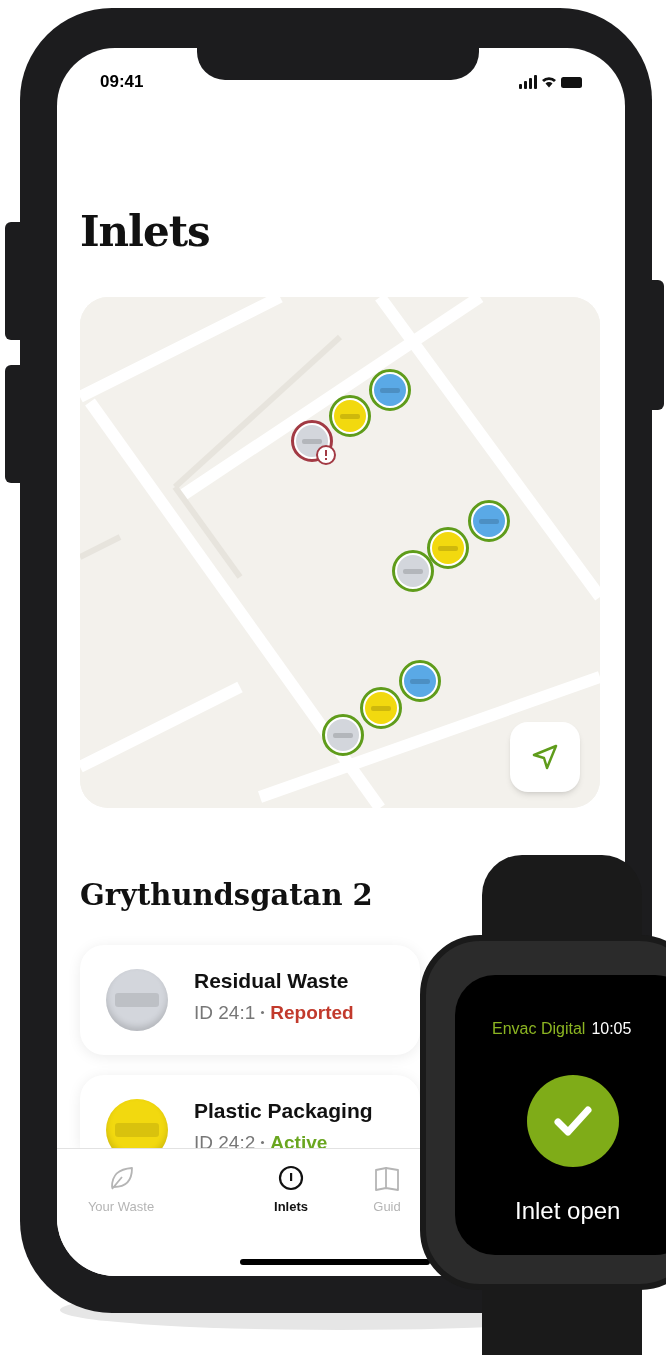  Describe the element at coordinates (225, 1012) in the screenshot. I see `inlet-id: ID 24:1` at that location.